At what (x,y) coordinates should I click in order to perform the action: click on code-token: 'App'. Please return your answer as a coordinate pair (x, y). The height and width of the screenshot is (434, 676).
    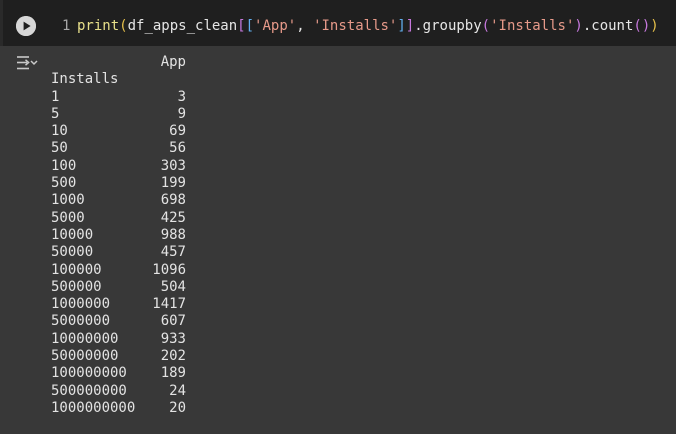
    Looking at the image, I should click on (275, 26).